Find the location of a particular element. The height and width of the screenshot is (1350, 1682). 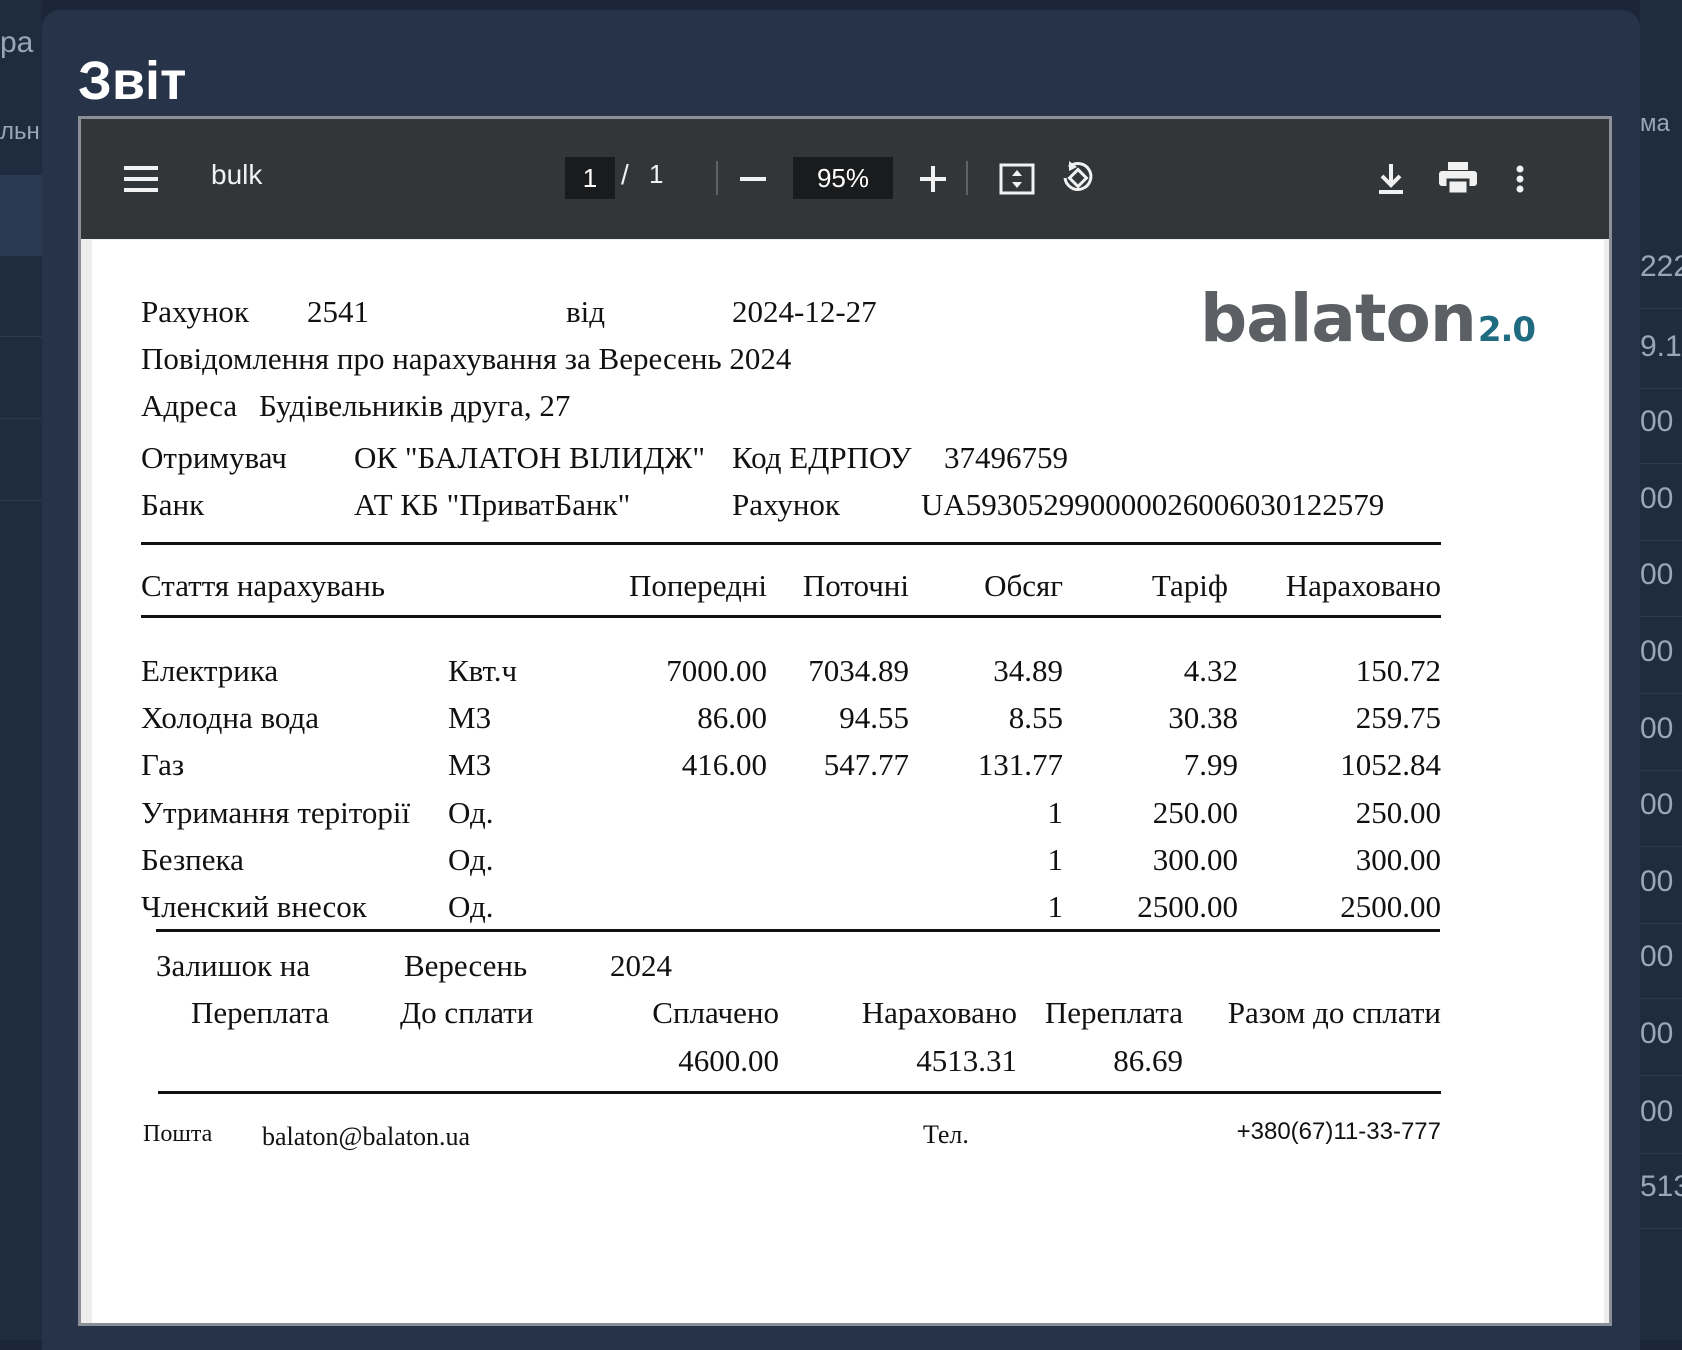

row-charged: 250.00 is located at coordinates (1398, 812).